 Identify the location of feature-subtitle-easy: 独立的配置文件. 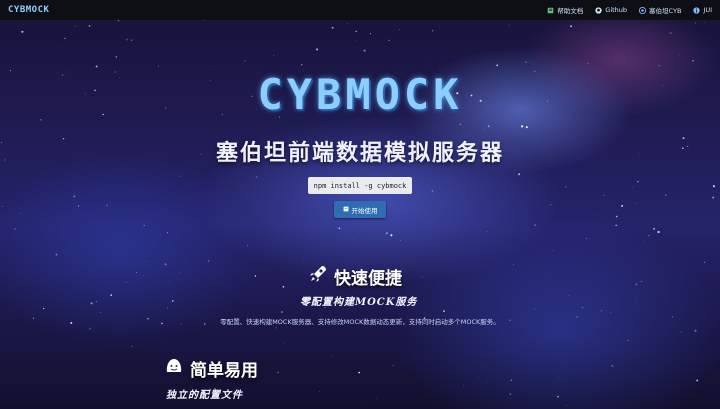
(204, 395).